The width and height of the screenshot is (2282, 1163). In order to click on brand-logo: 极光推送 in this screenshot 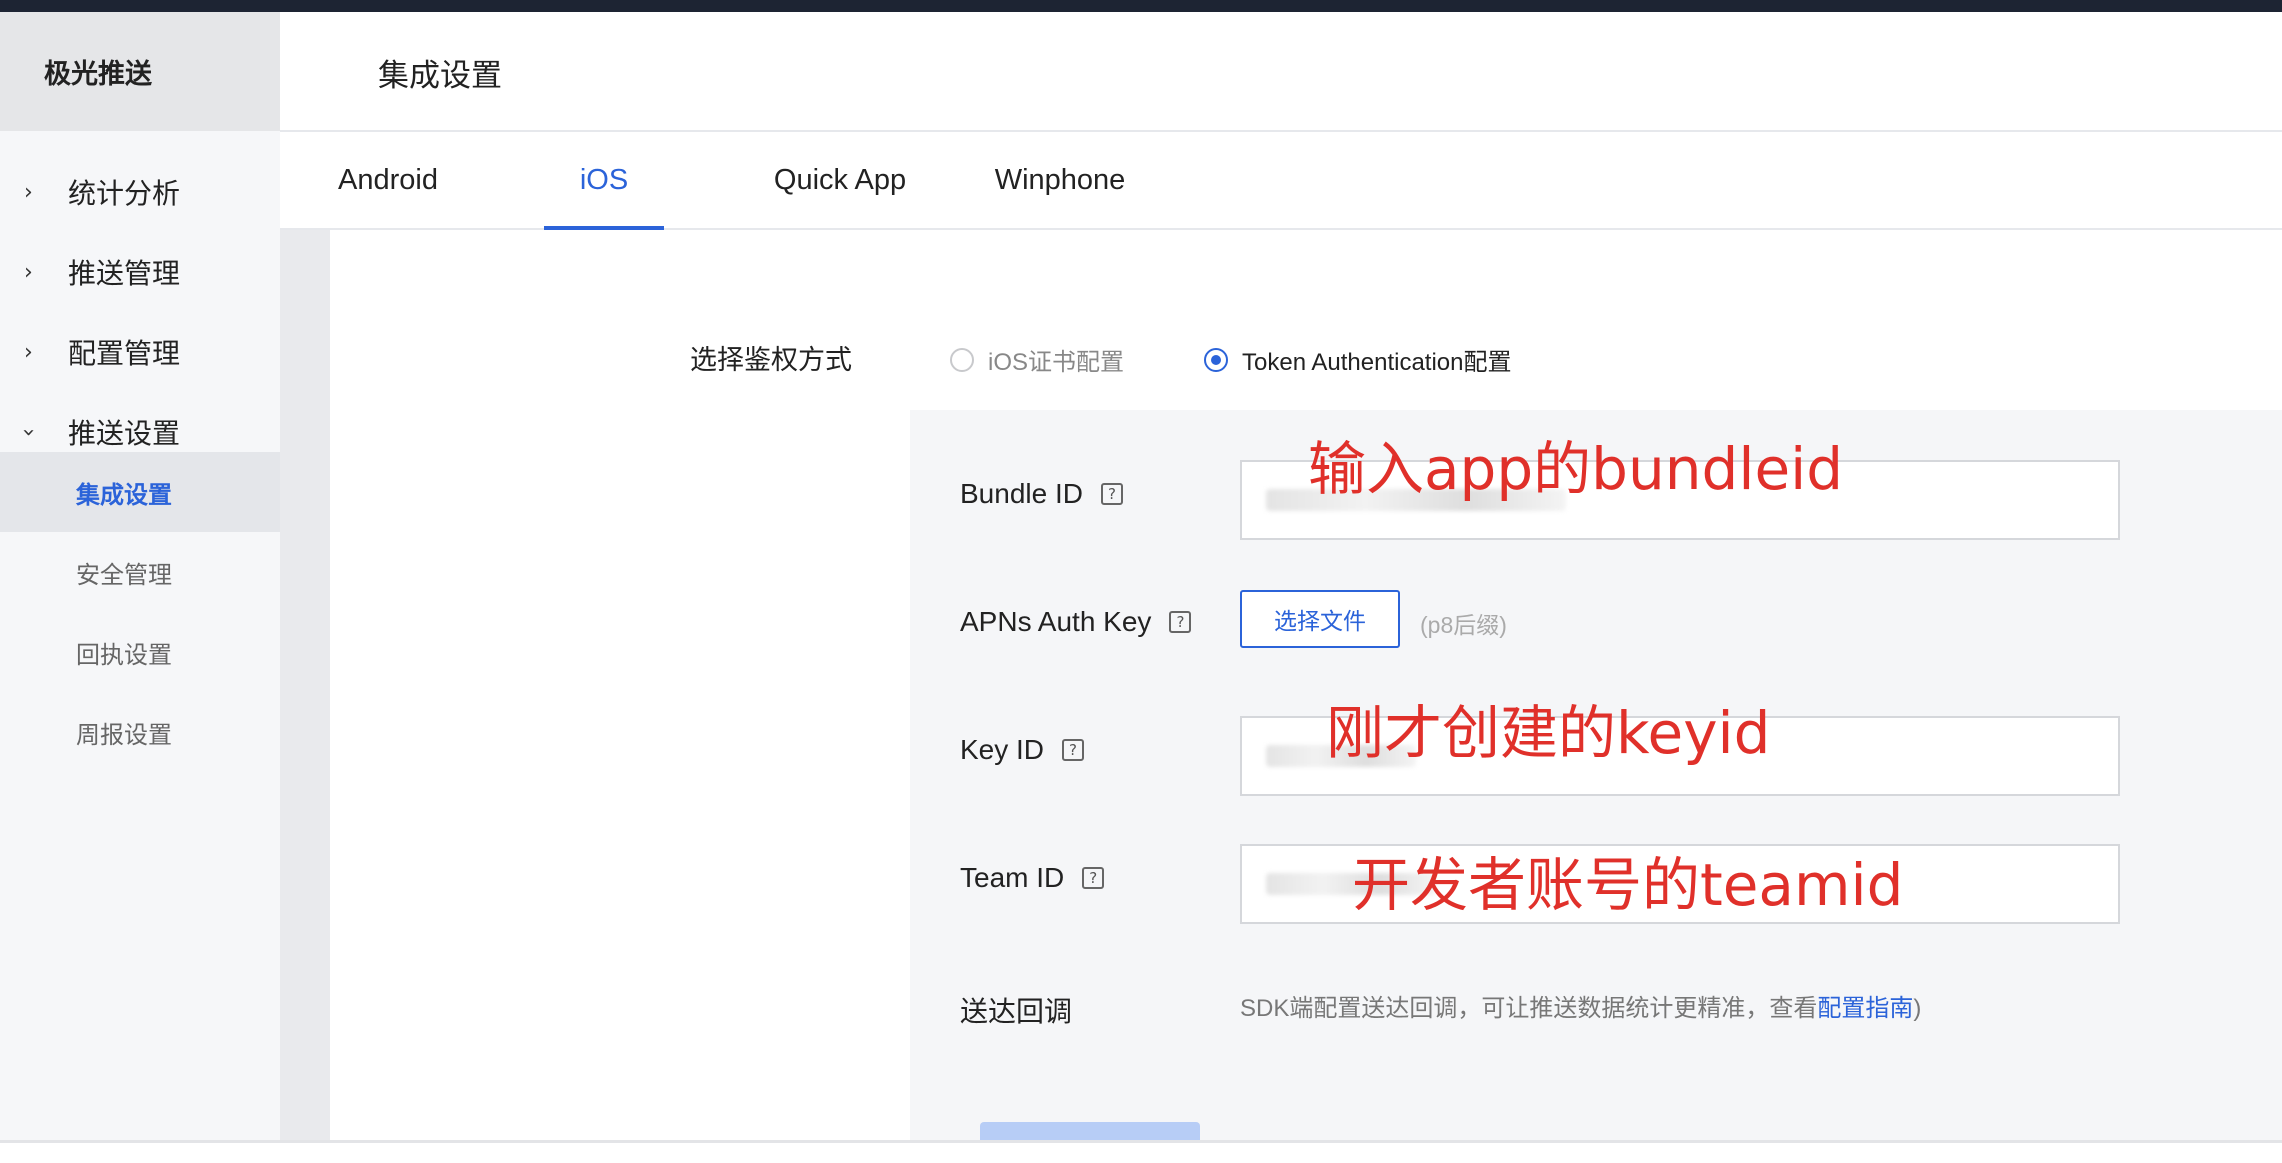, I will do `click(140, 71)`.